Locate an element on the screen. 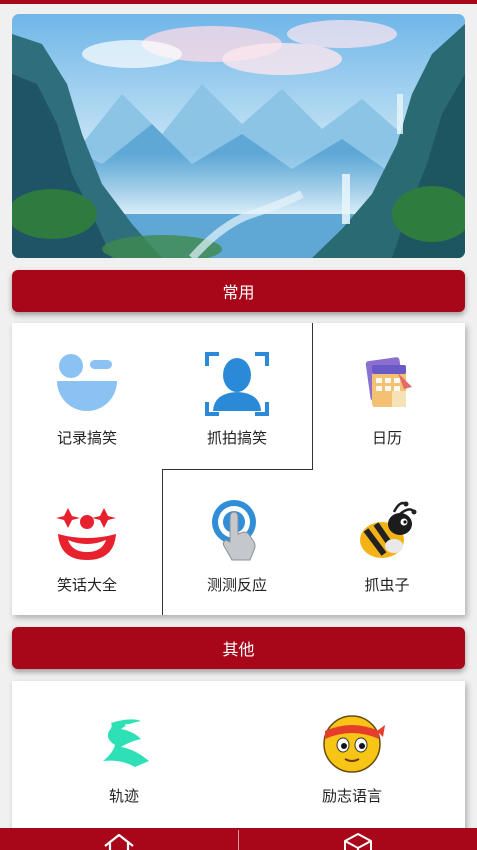 The image size is (477, 850). tile-catch-bugs: 抓虫子 is located at coordinates (387, 546).